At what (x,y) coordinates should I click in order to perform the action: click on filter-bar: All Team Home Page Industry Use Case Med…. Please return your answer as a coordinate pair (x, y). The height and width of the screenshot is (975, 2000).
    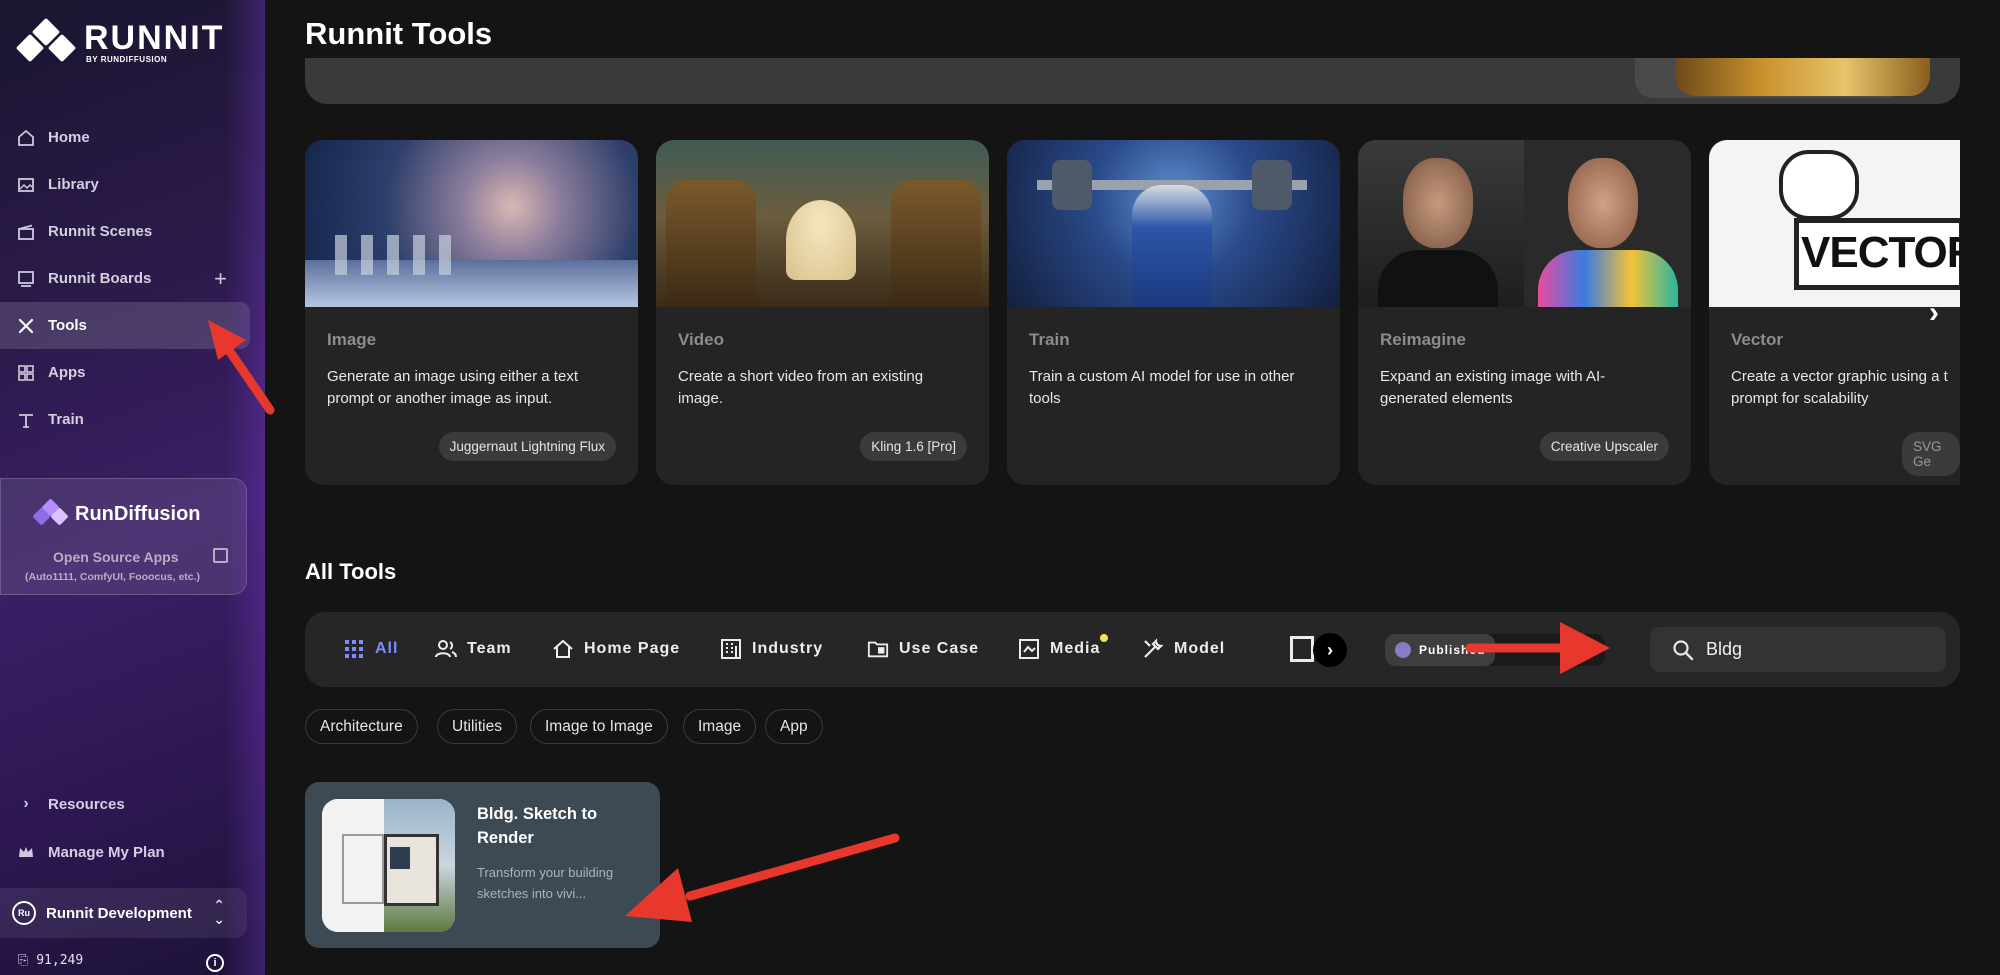
    Looking at the image, I should click on (1132, 649).